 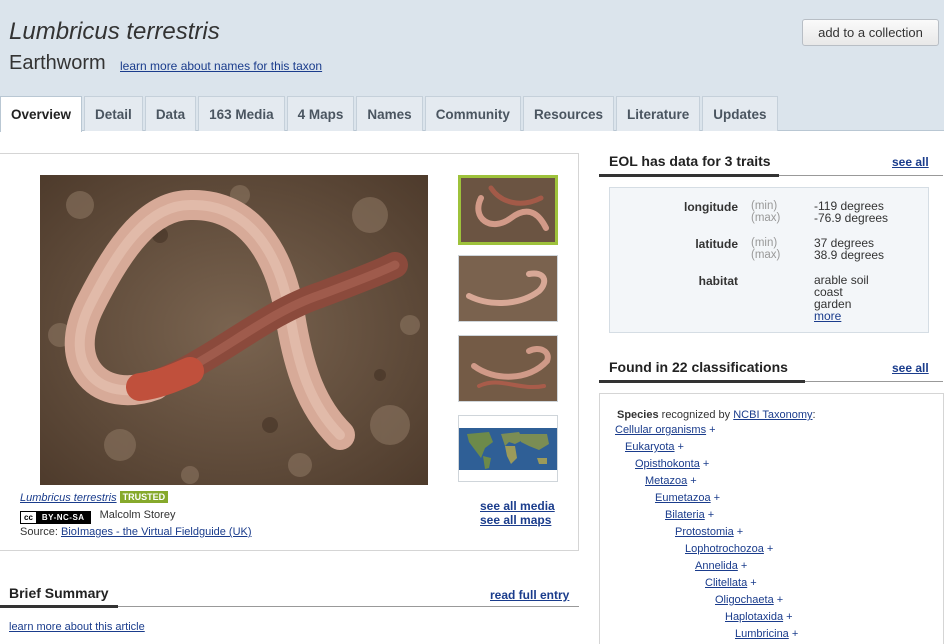 I want to click on lineage-taxon-link: Lophotrochozoa, so click(x=724, y=549).